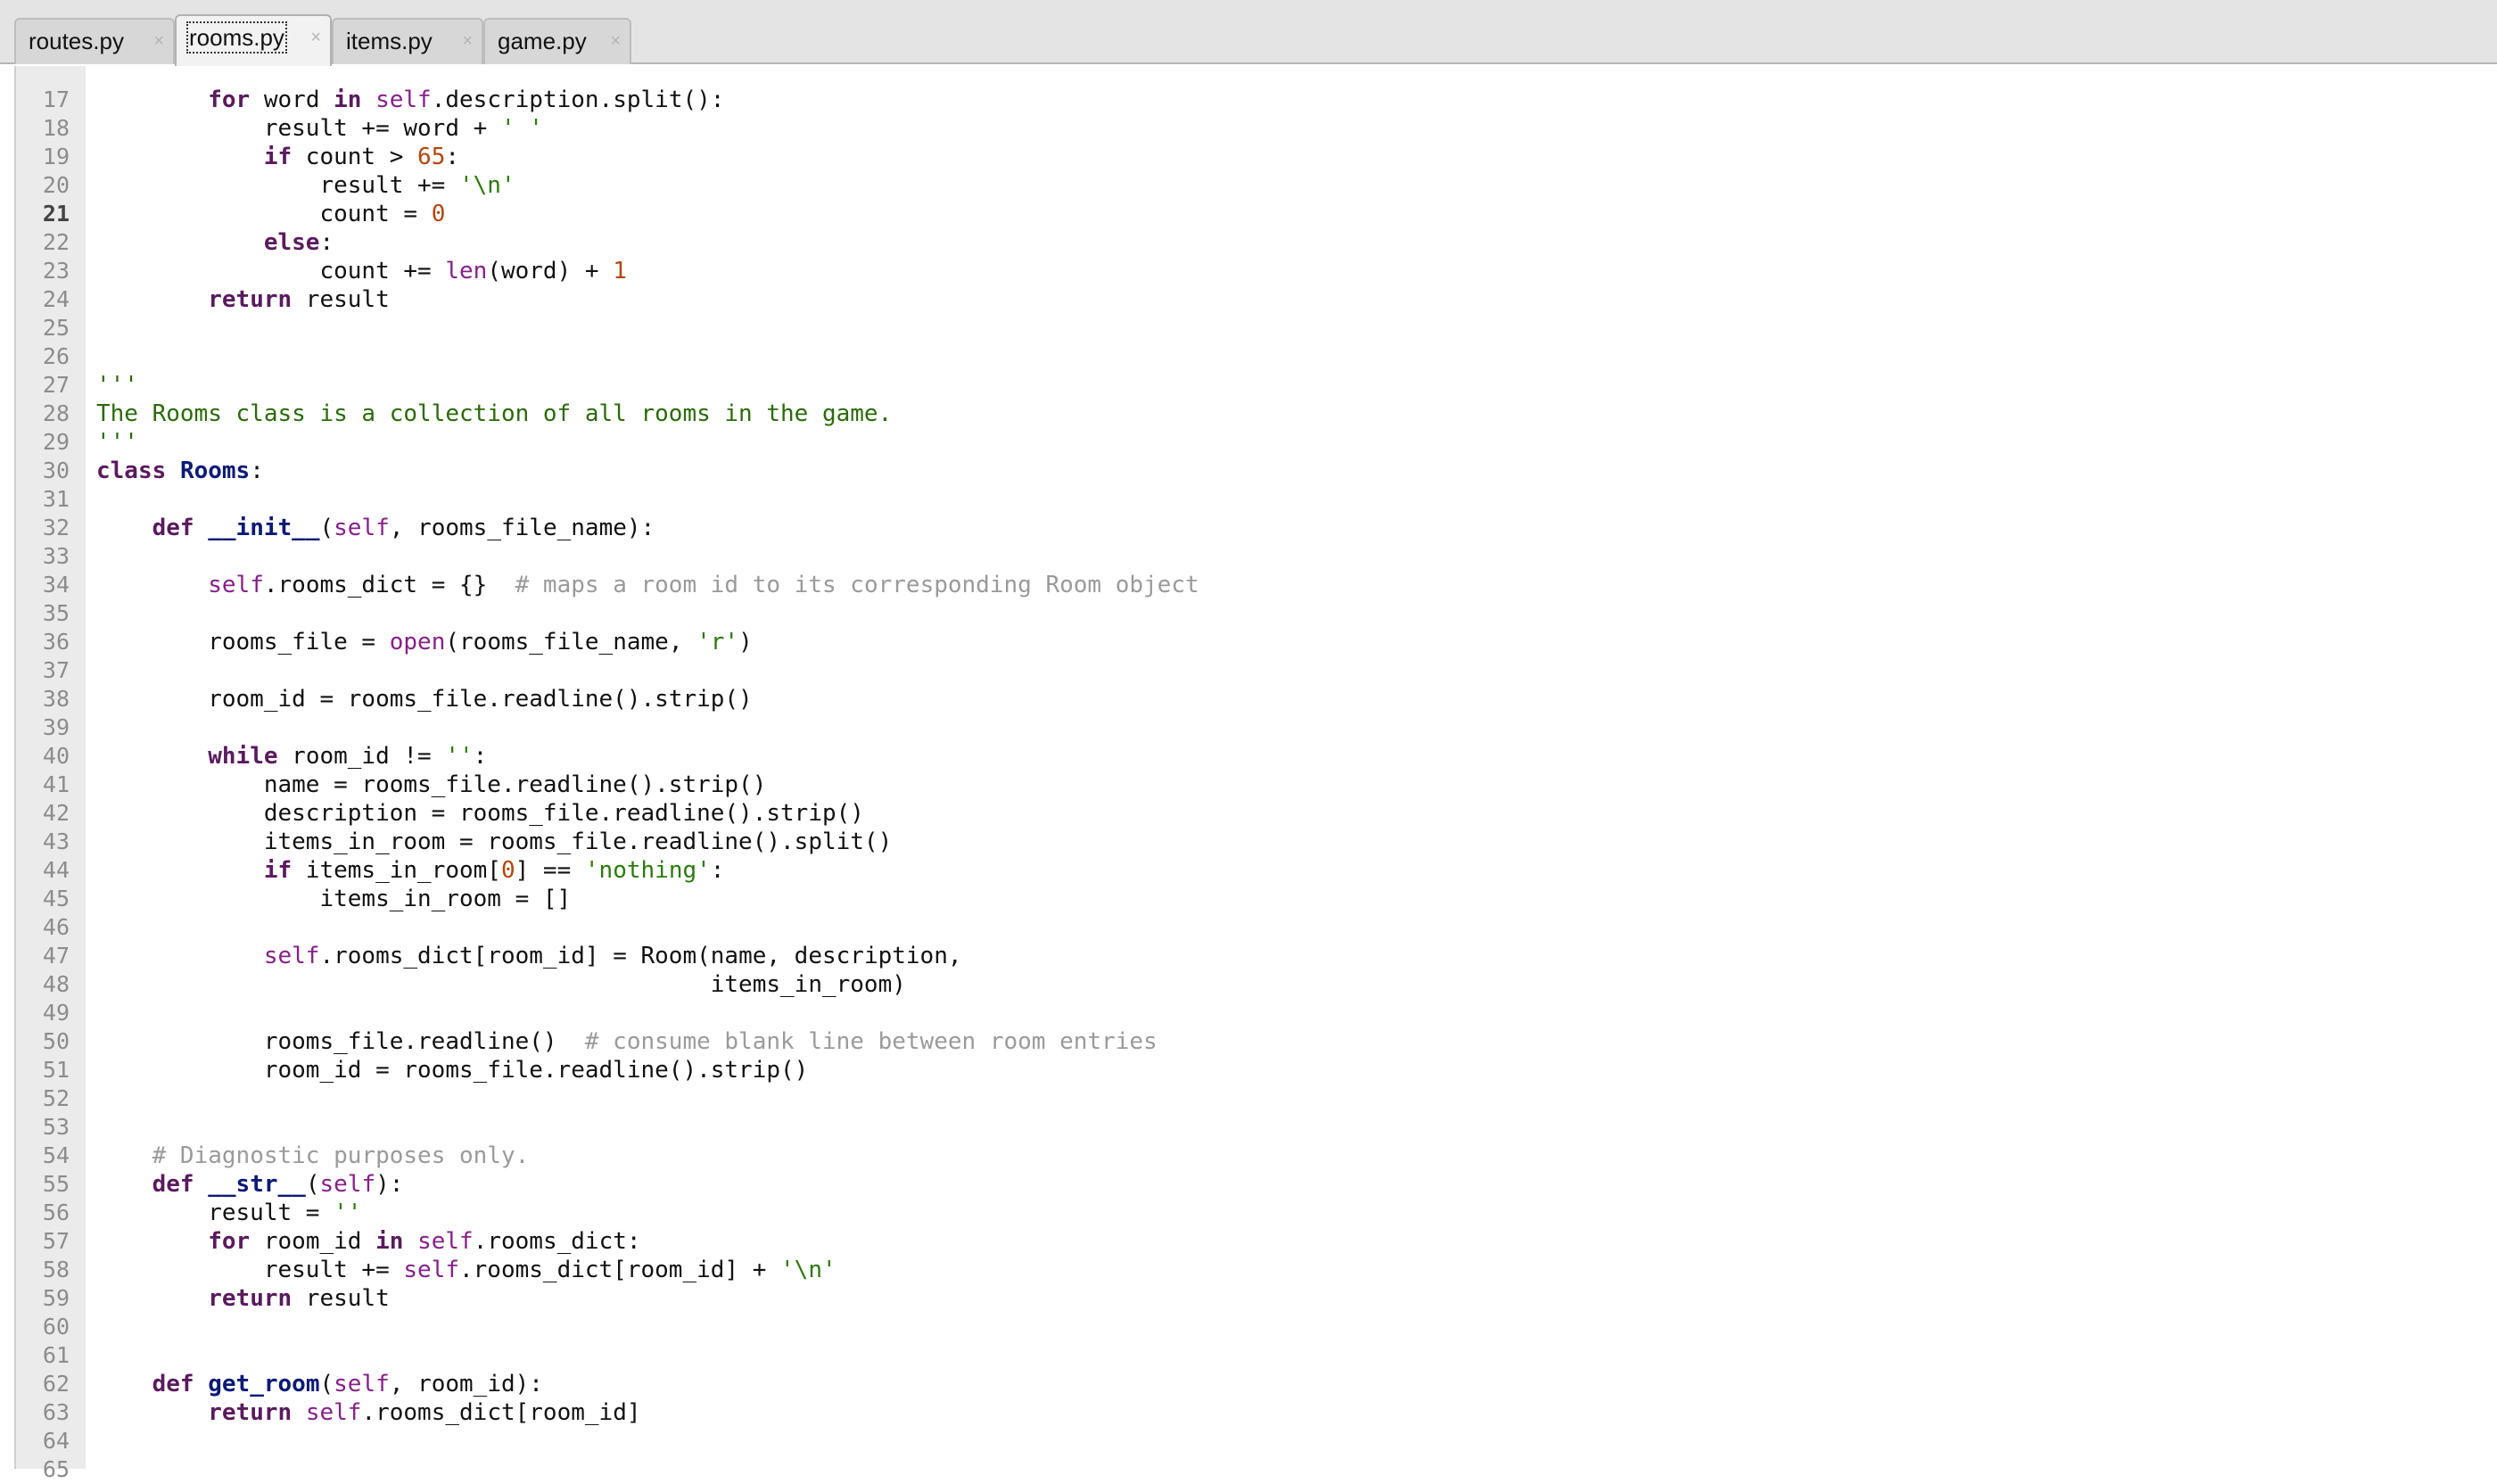 The image size is (2497, 1484). Describe the element at coordinates (229, 1242) in the screenshot. I see `code-token: for` at that location.